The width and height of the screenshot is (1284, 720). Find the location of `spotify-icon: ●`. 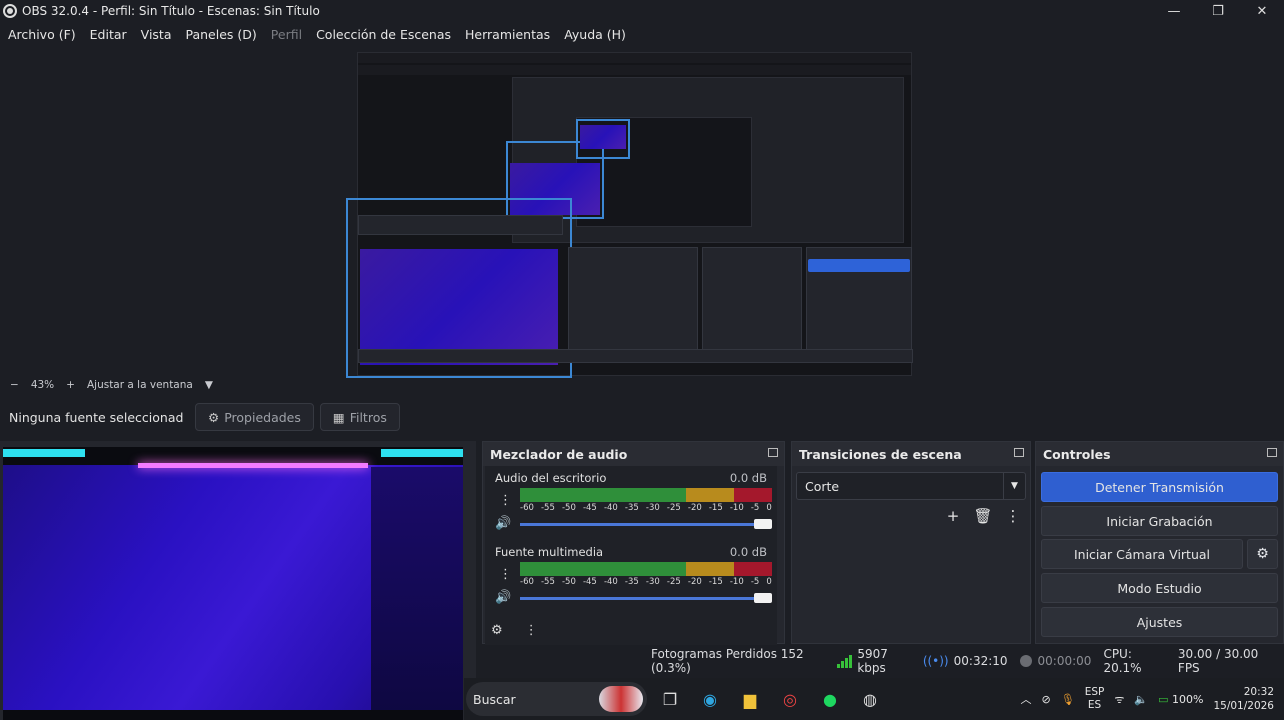

spotify-icon: ● is located at coordinates (830, 699).